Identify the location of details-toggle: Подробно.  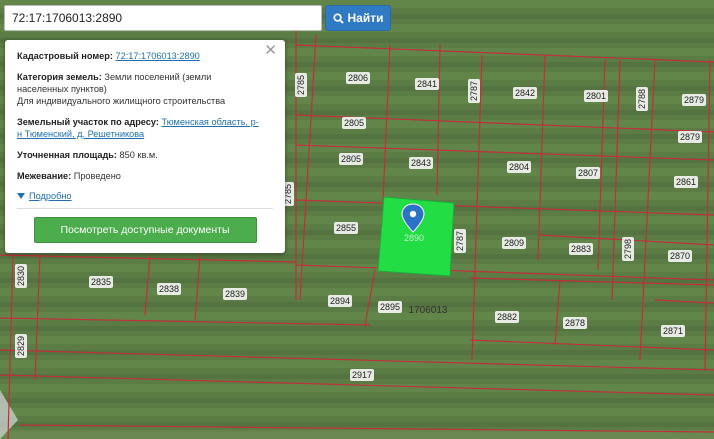
(145, 196).